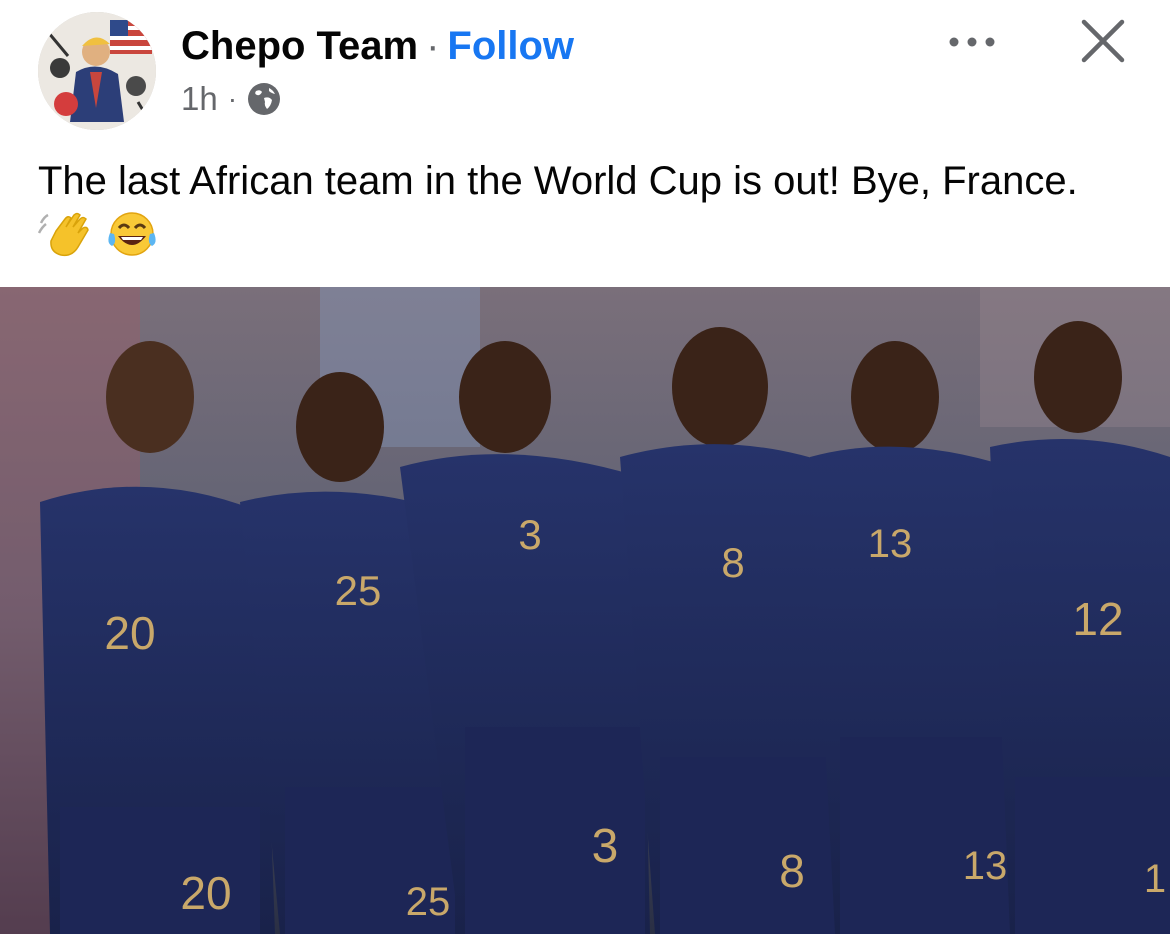 The width and height of the screenshot is (1170, 934). Describe the element at coordinates (1155, 879) in the screenshot. I see `shorts-number-1: 1` at that location.